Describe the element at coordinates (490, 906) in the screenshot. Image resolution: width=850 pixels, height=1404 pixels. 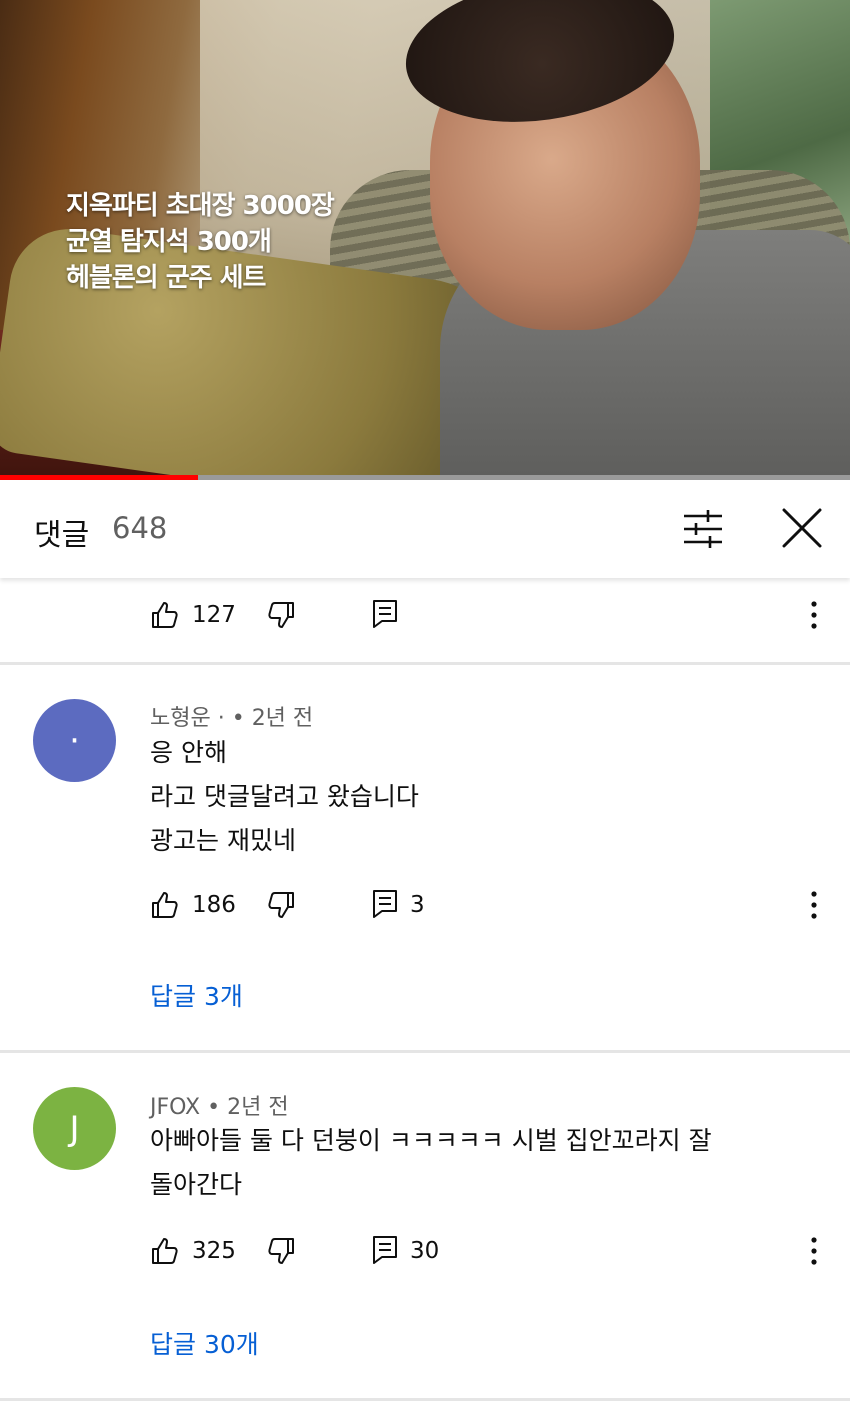
I see `comment-actions: 186 3` at that location.